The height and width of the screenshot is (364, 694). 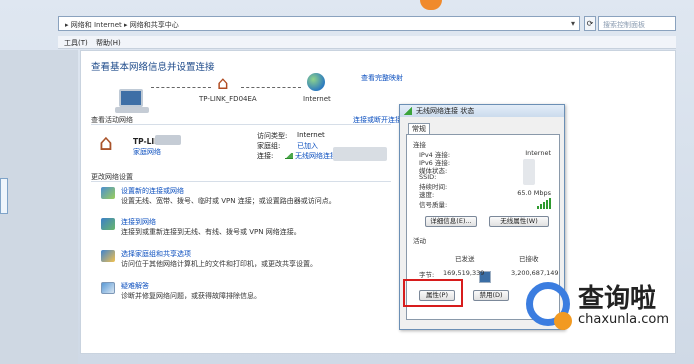 I want to click on speed-label: 速度:, so click(x=427, y=195).